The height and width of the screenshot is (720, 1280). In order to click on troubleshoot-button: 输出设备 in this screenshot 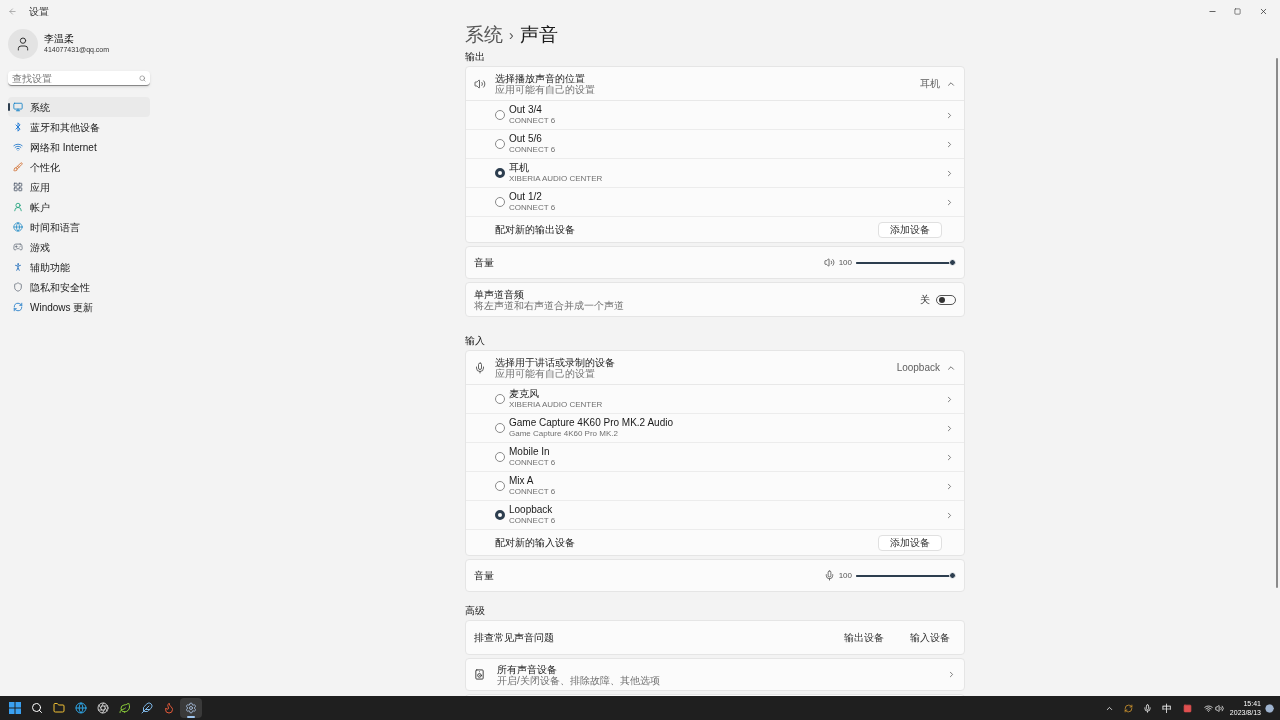, I will do `click(864, 637)`.